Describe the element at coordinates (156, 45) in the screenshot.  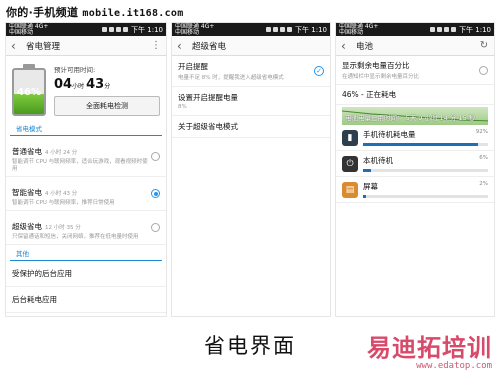
I see `more-vert-icon: ⋮` at that location.